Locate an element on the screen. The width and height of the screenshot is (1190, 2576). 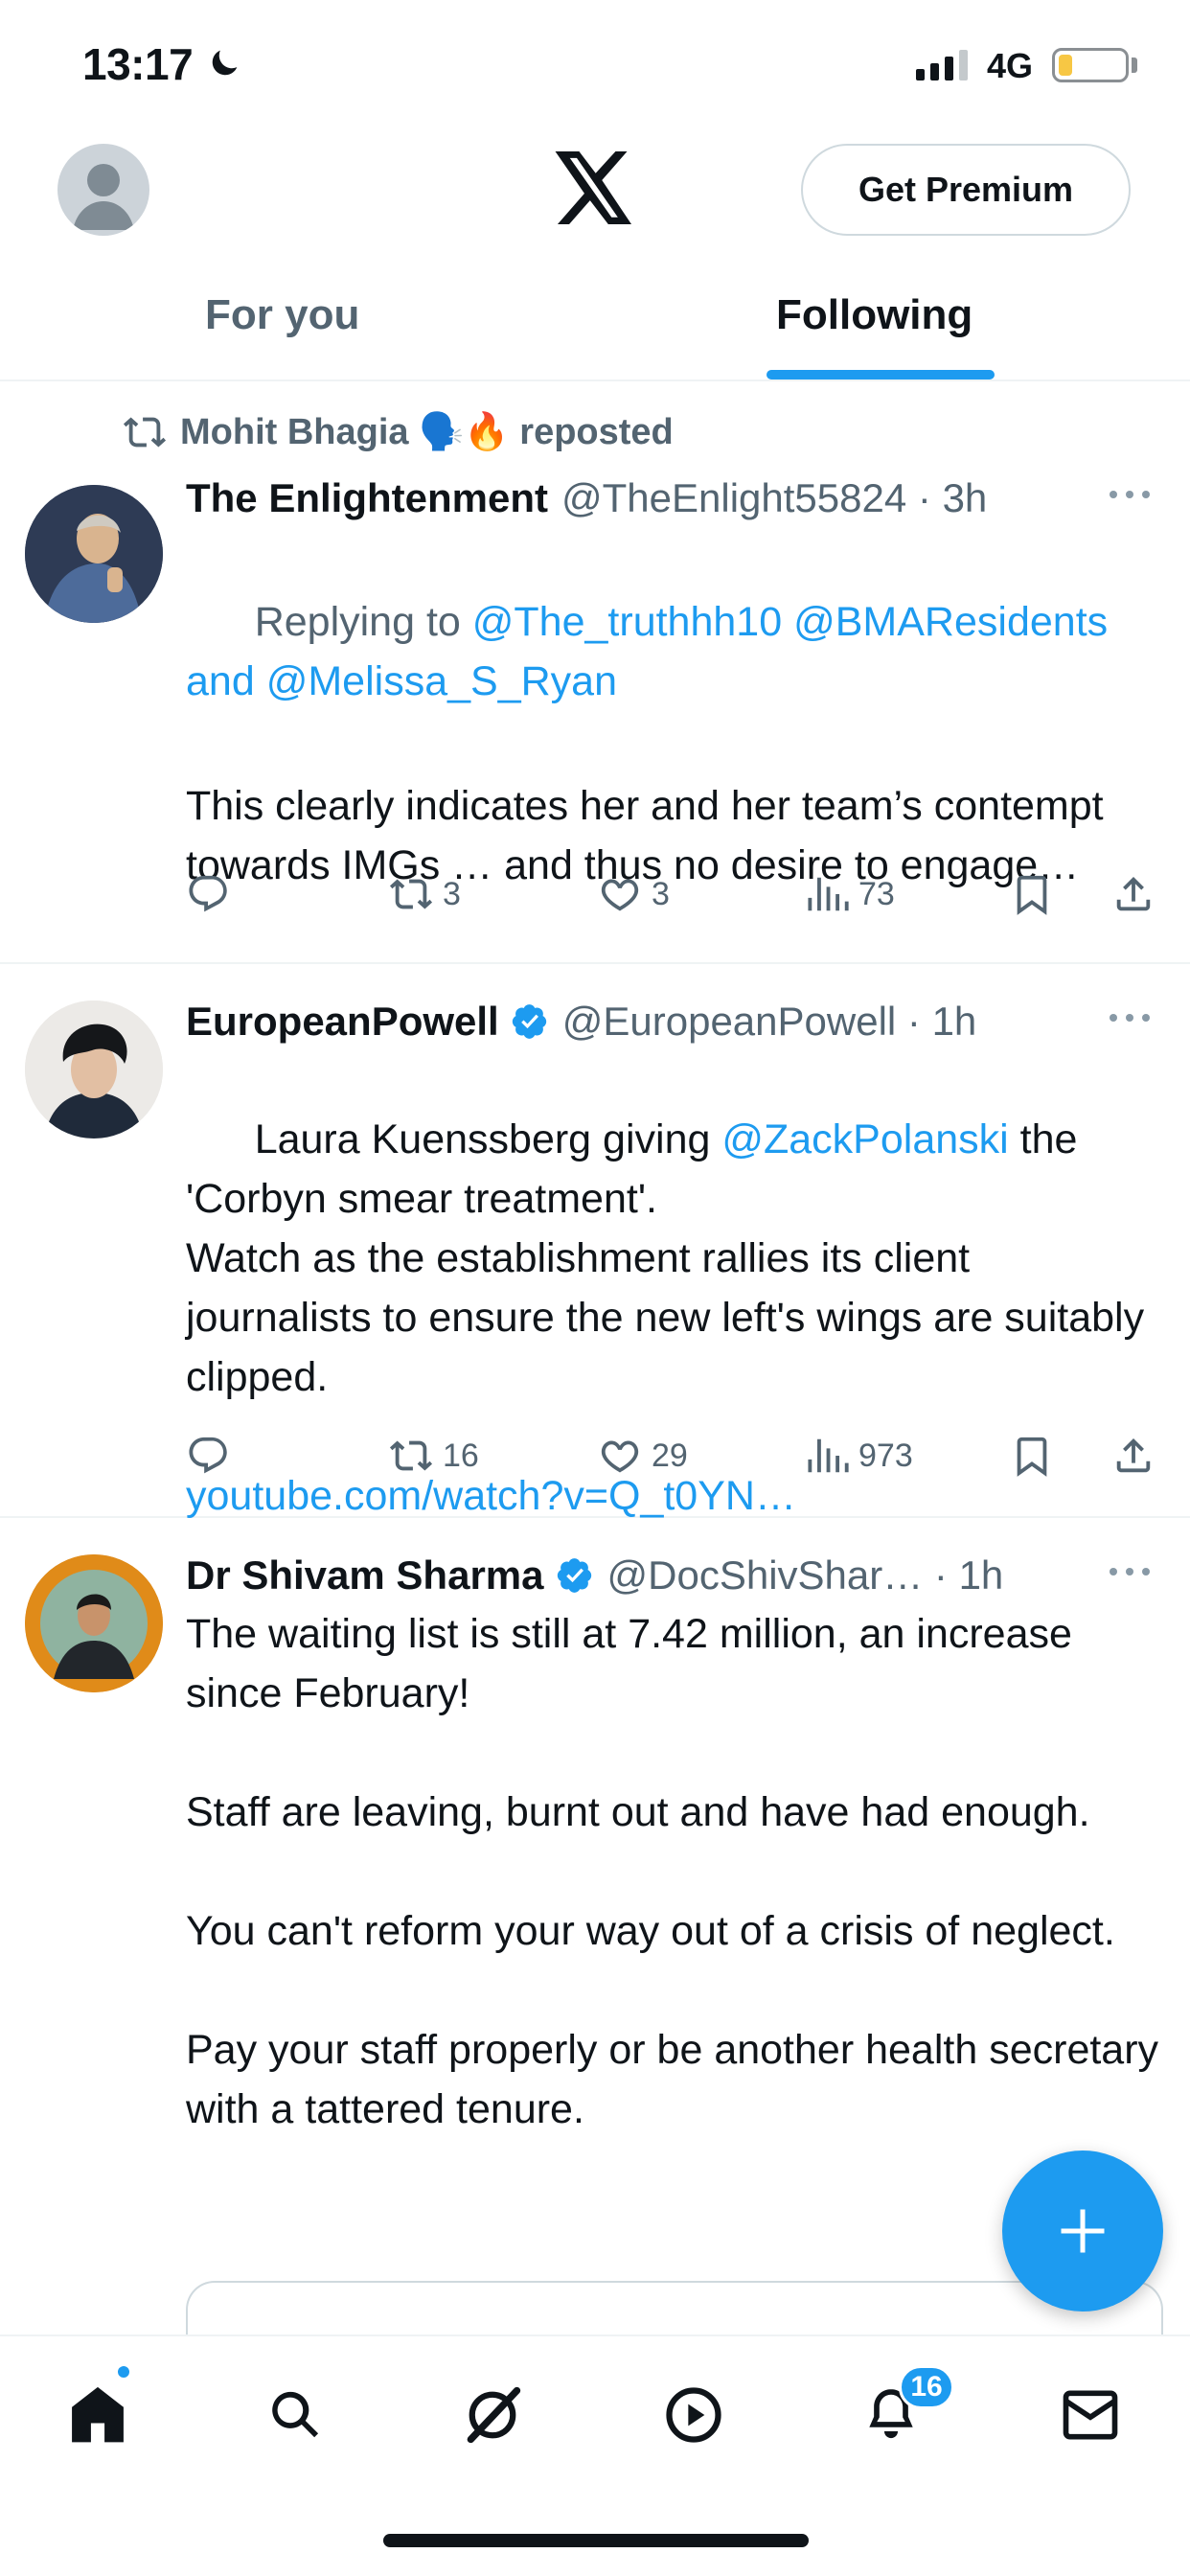
profile-avatar is located at coordinates (103, 190).